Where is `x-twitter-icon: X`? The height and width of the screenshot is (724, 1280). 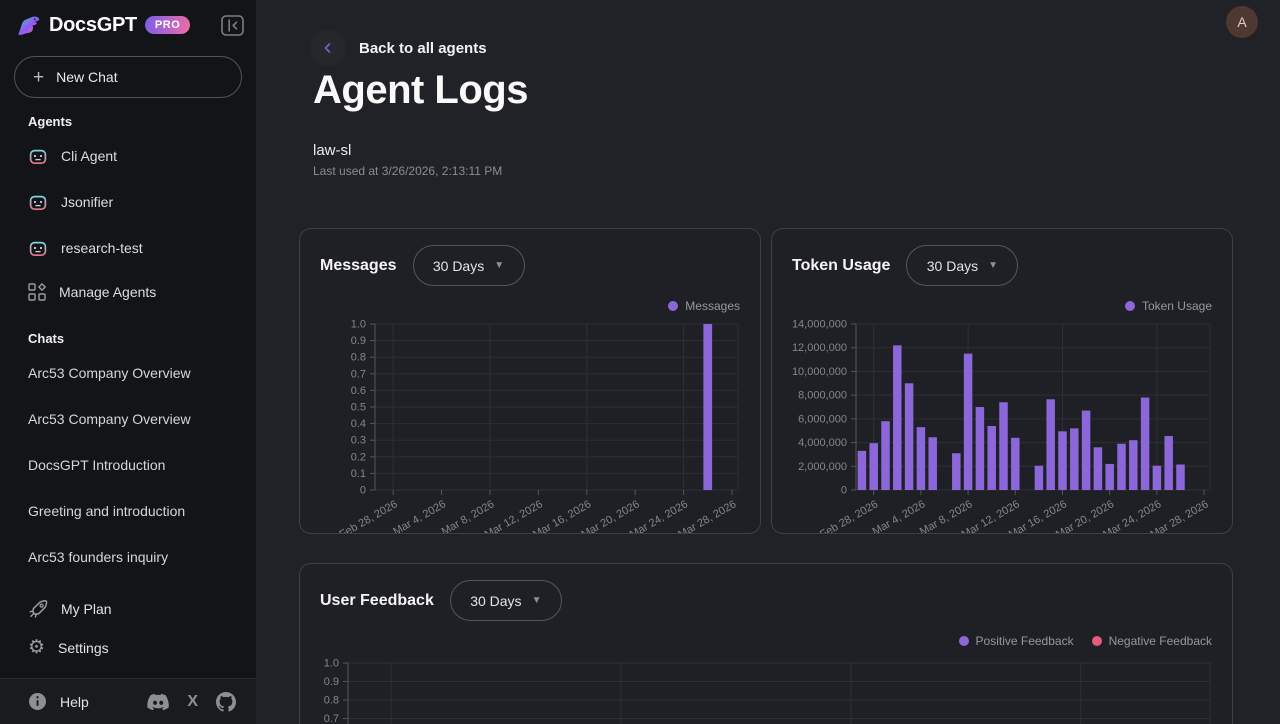
x-twitter-icon: X is located at coordinates (192, 702).